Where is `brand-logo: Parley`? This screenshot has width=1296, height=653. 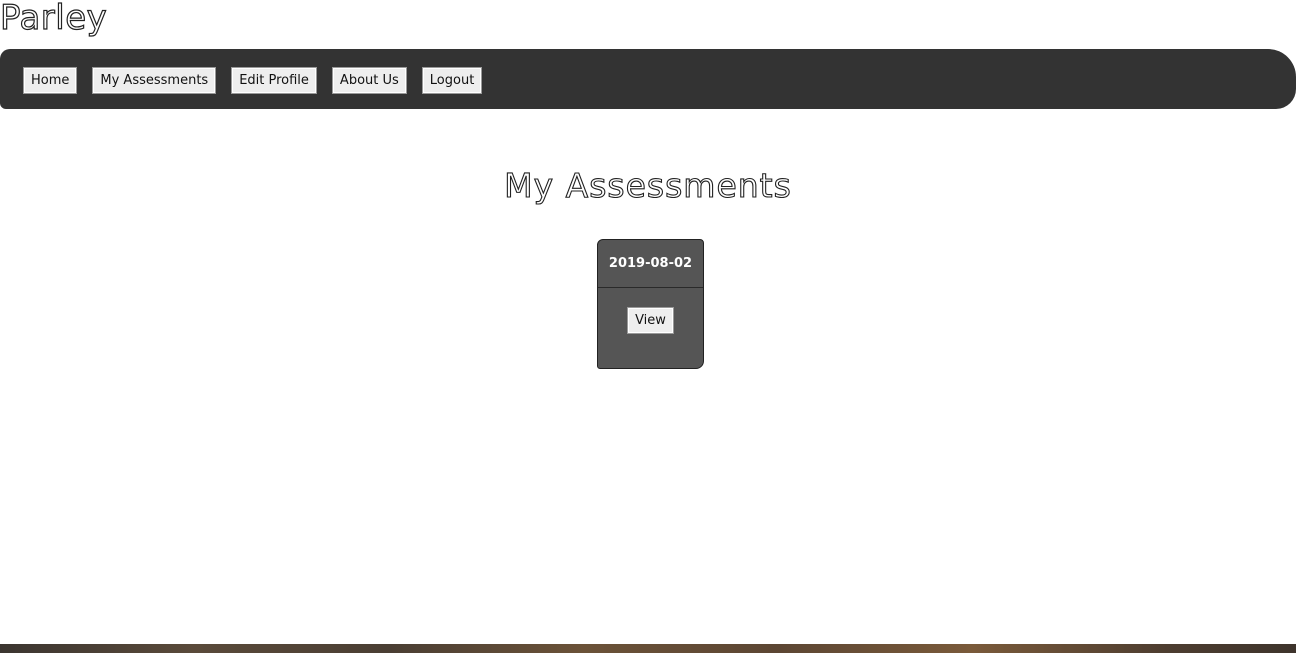 brand-logo: Parley is located at coordinates (53, 19).